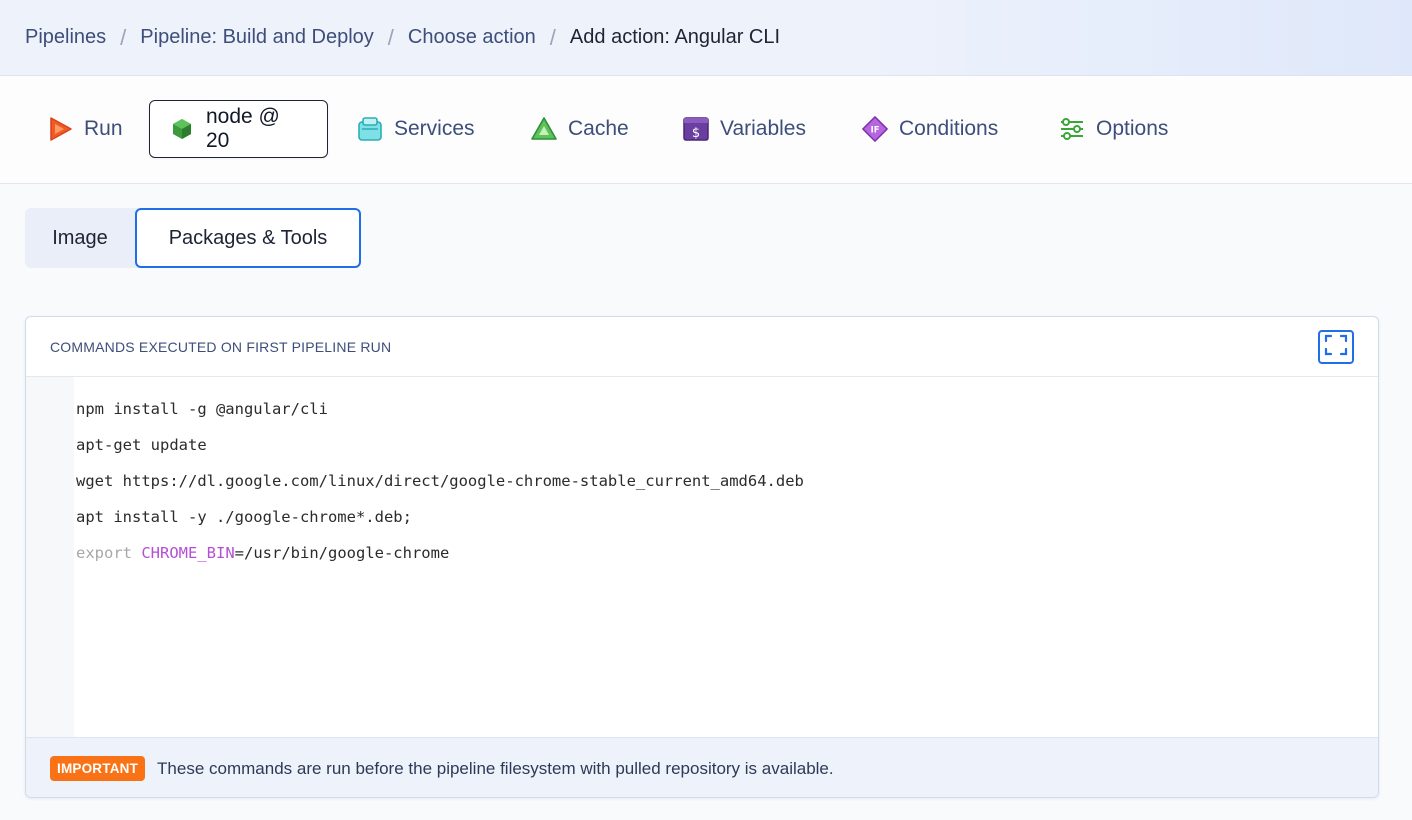  I want to click on cache-triangle-icon, so click(544, 129).